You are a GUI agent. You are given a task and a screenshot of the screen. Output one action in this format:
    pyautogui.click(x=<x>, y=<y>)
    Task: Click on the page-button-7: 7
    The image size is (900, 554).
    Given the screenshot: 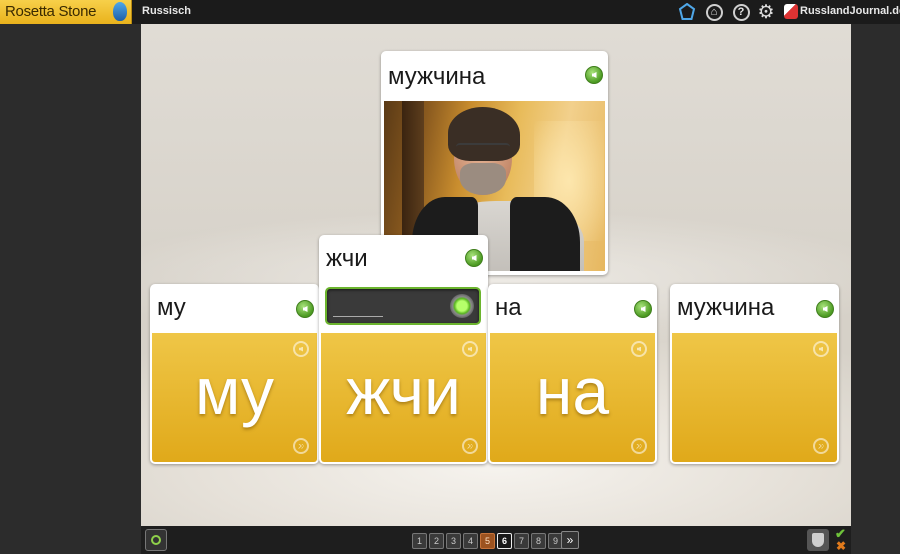 What is the action you would take?
    pyautogui.click(x=521, y=541)
    